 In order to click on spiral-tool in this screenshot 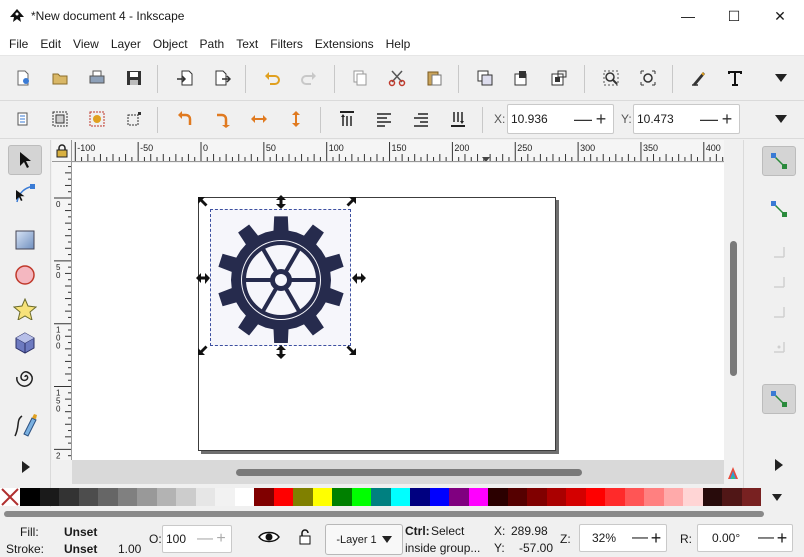, I will do `click(25, 377)`.